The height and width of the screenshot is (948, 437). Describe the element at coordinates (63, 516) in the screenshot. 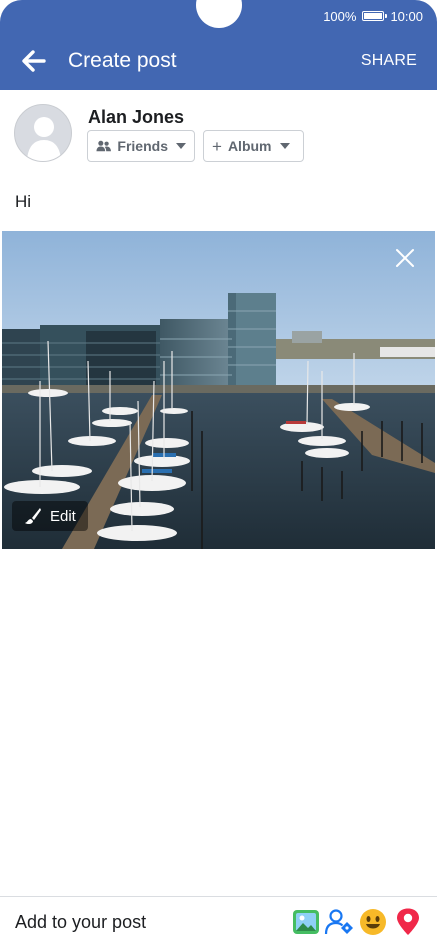

I see `edit-label: Edit` at that location.